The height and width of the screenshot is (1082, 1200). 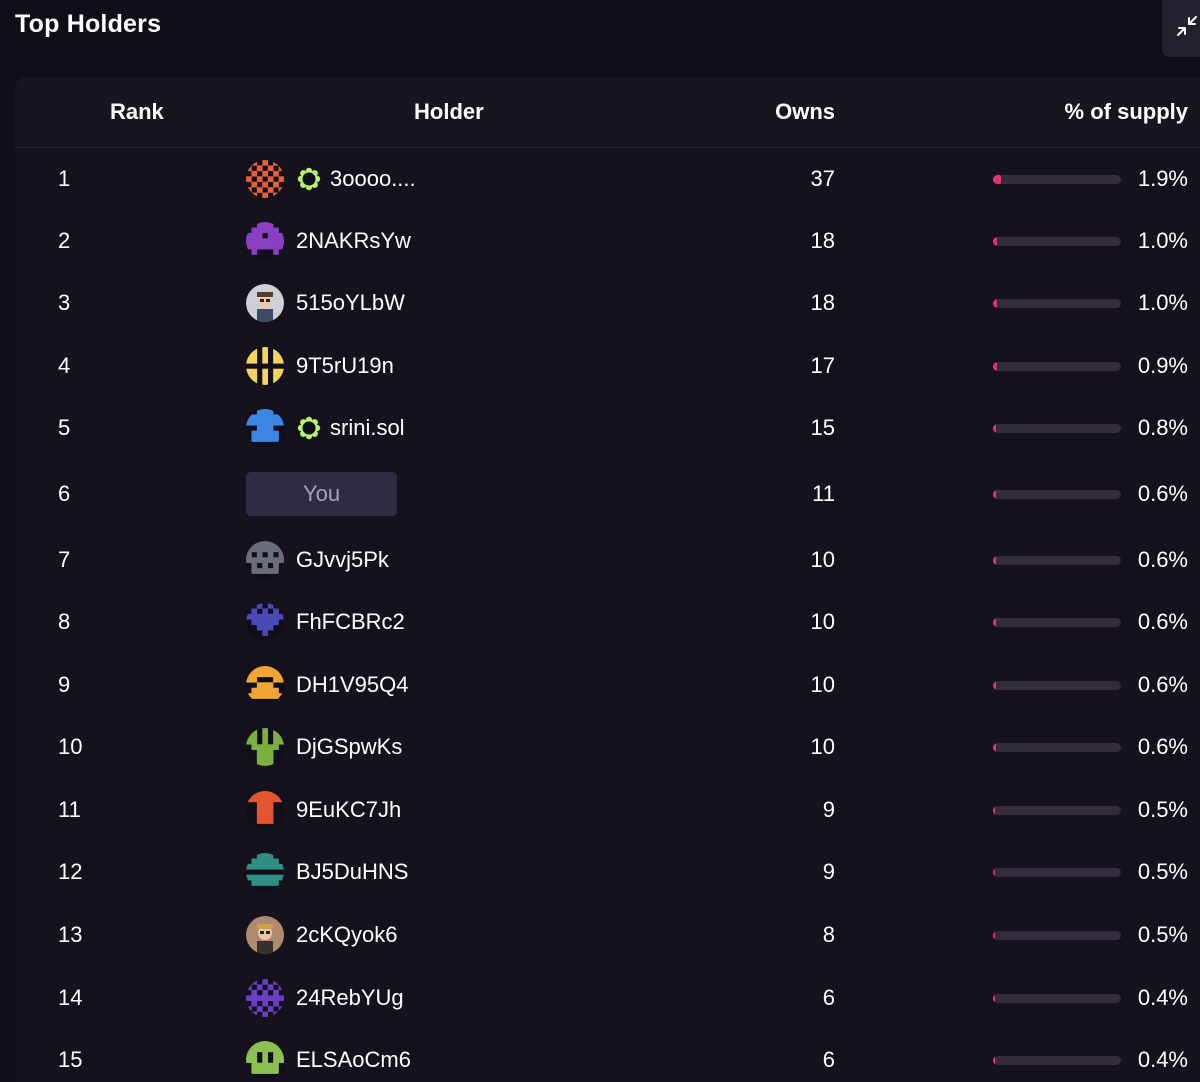 What do you see at coordinates (607, 303) in the screenshot?
I see `table-row: 3 515oYLbW 18 1.0%` at bounding box center [607, 303].